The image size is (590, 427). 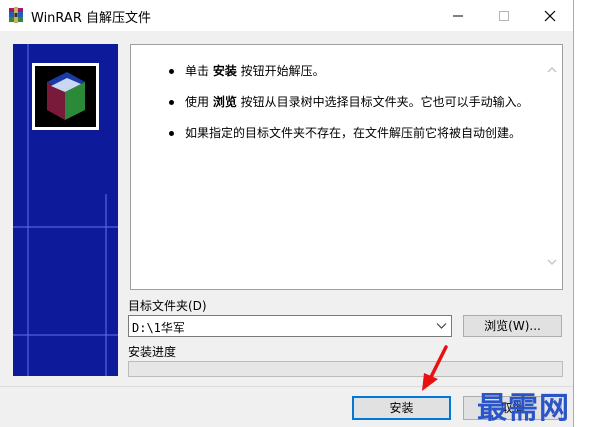 I want to click on winrar-logo, so click(x=65, y=96).